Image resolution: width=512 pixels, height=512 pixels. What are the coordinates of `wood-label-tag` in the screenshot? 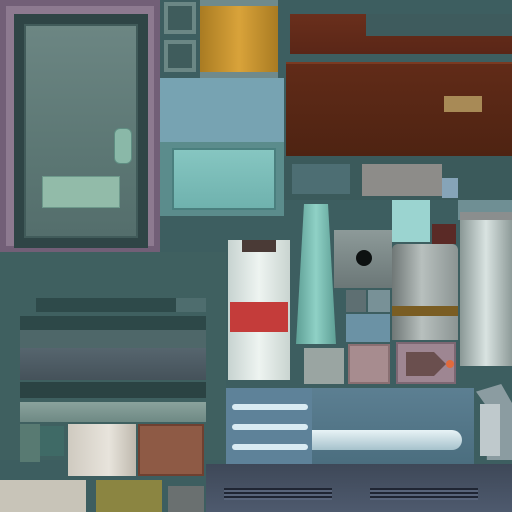 It's located at (463, 104).